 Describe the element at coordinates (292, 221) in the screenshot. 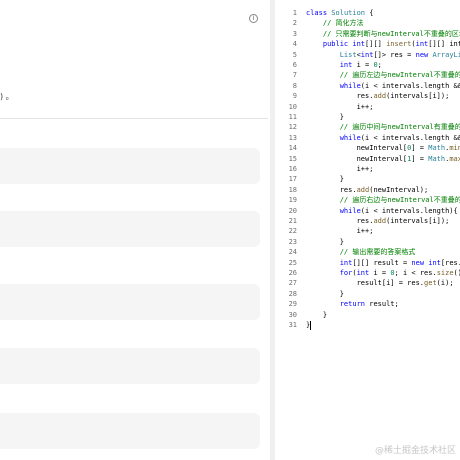

I see `line-number: 21` at that location.